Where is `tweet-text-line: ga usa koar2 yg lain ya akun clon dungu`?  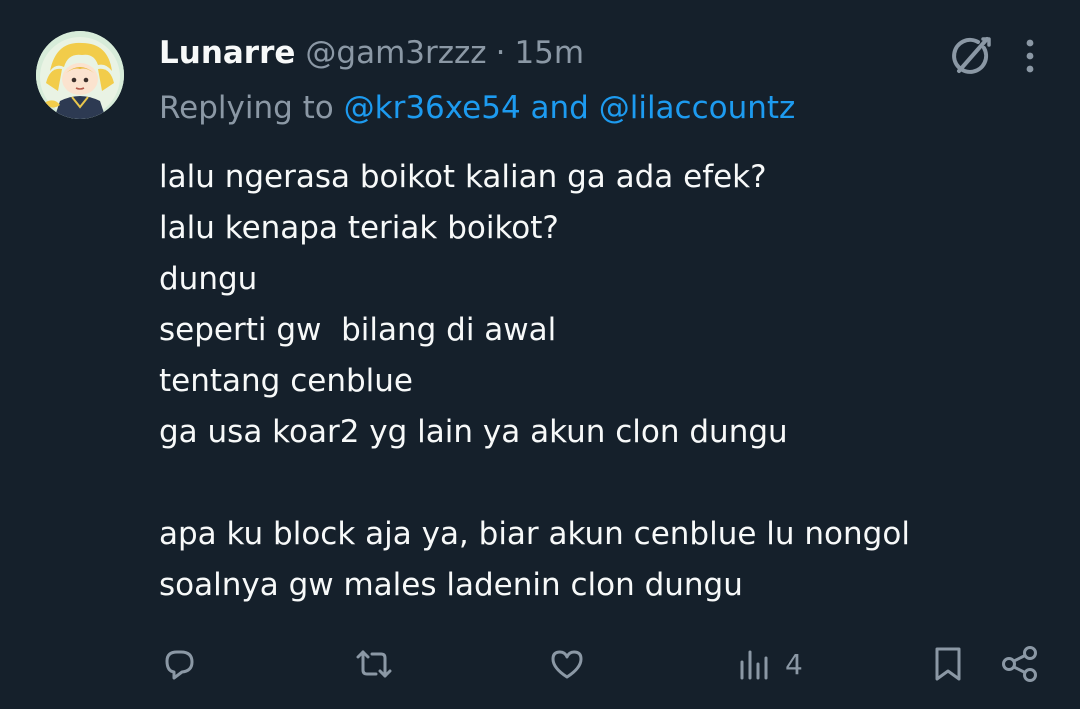 tweet-text-line: ga usa koar2 yg lain ya akun clon dungu is located at coordinates (473, 432).